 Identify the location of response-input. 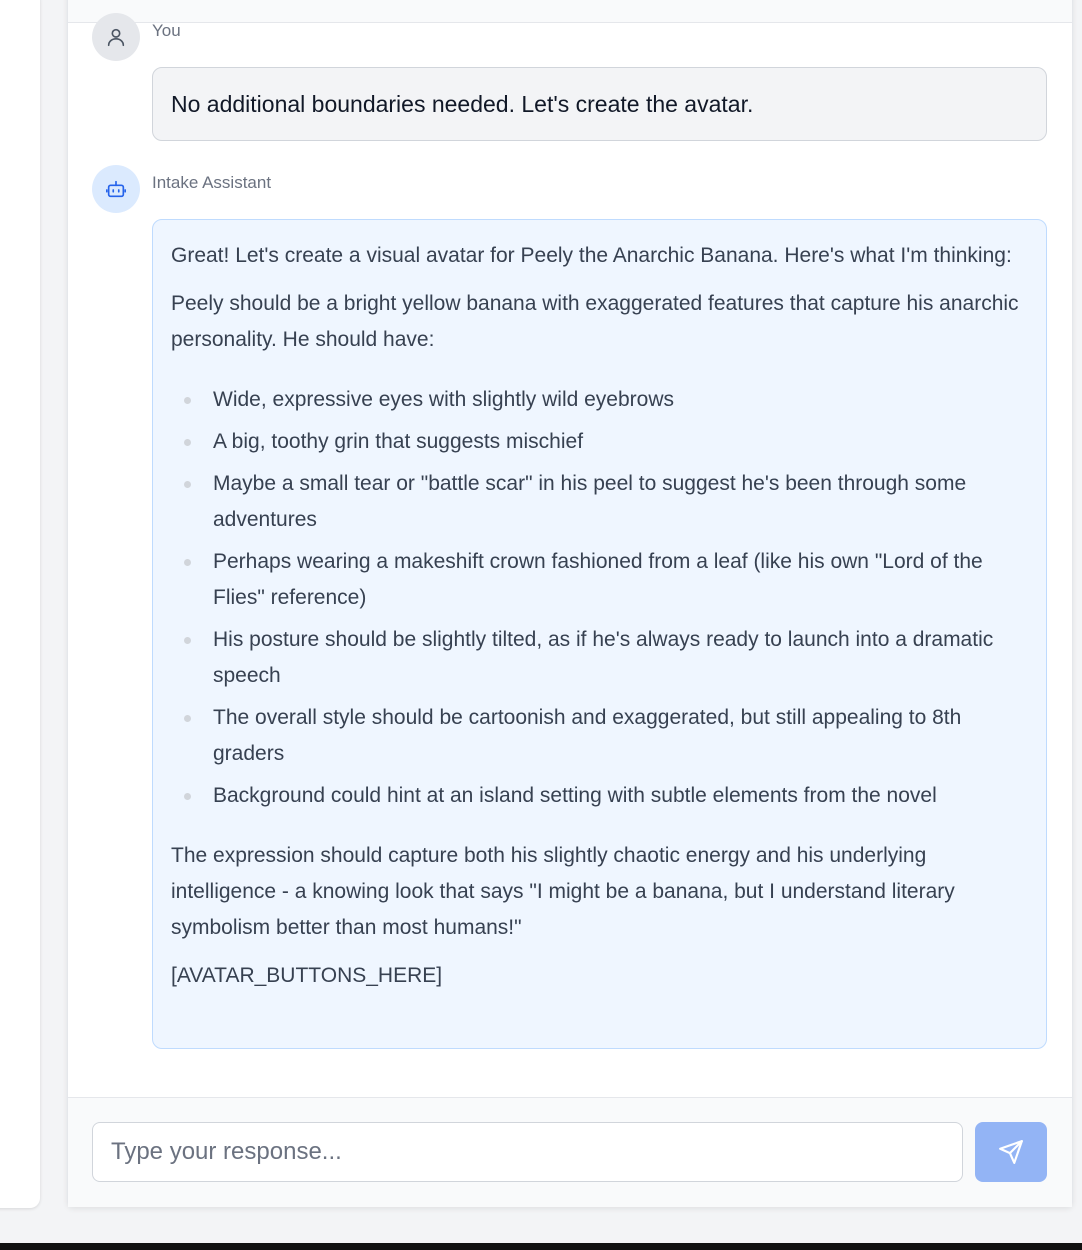
(527, 1152).